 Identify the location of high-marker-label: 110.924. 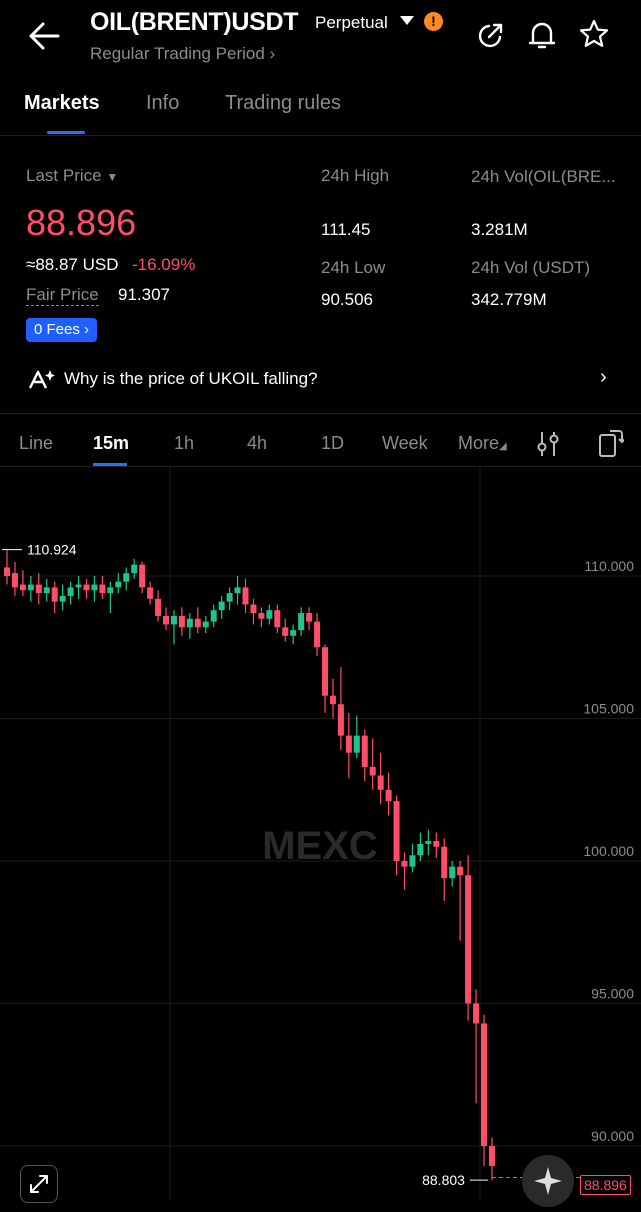
(52, 550).